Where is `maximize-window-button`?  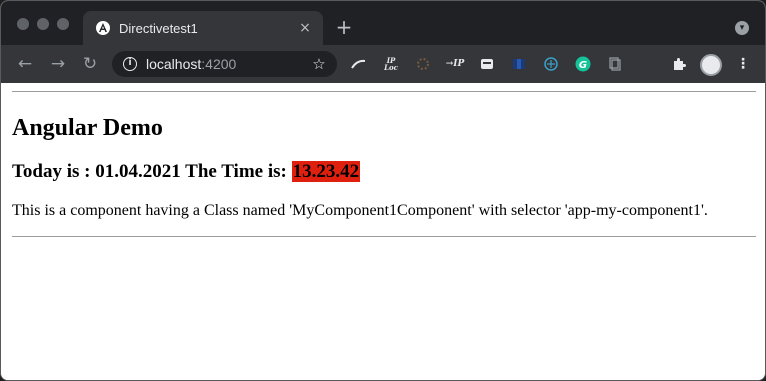
maximize-window-button is located at coordinates (63, 24).